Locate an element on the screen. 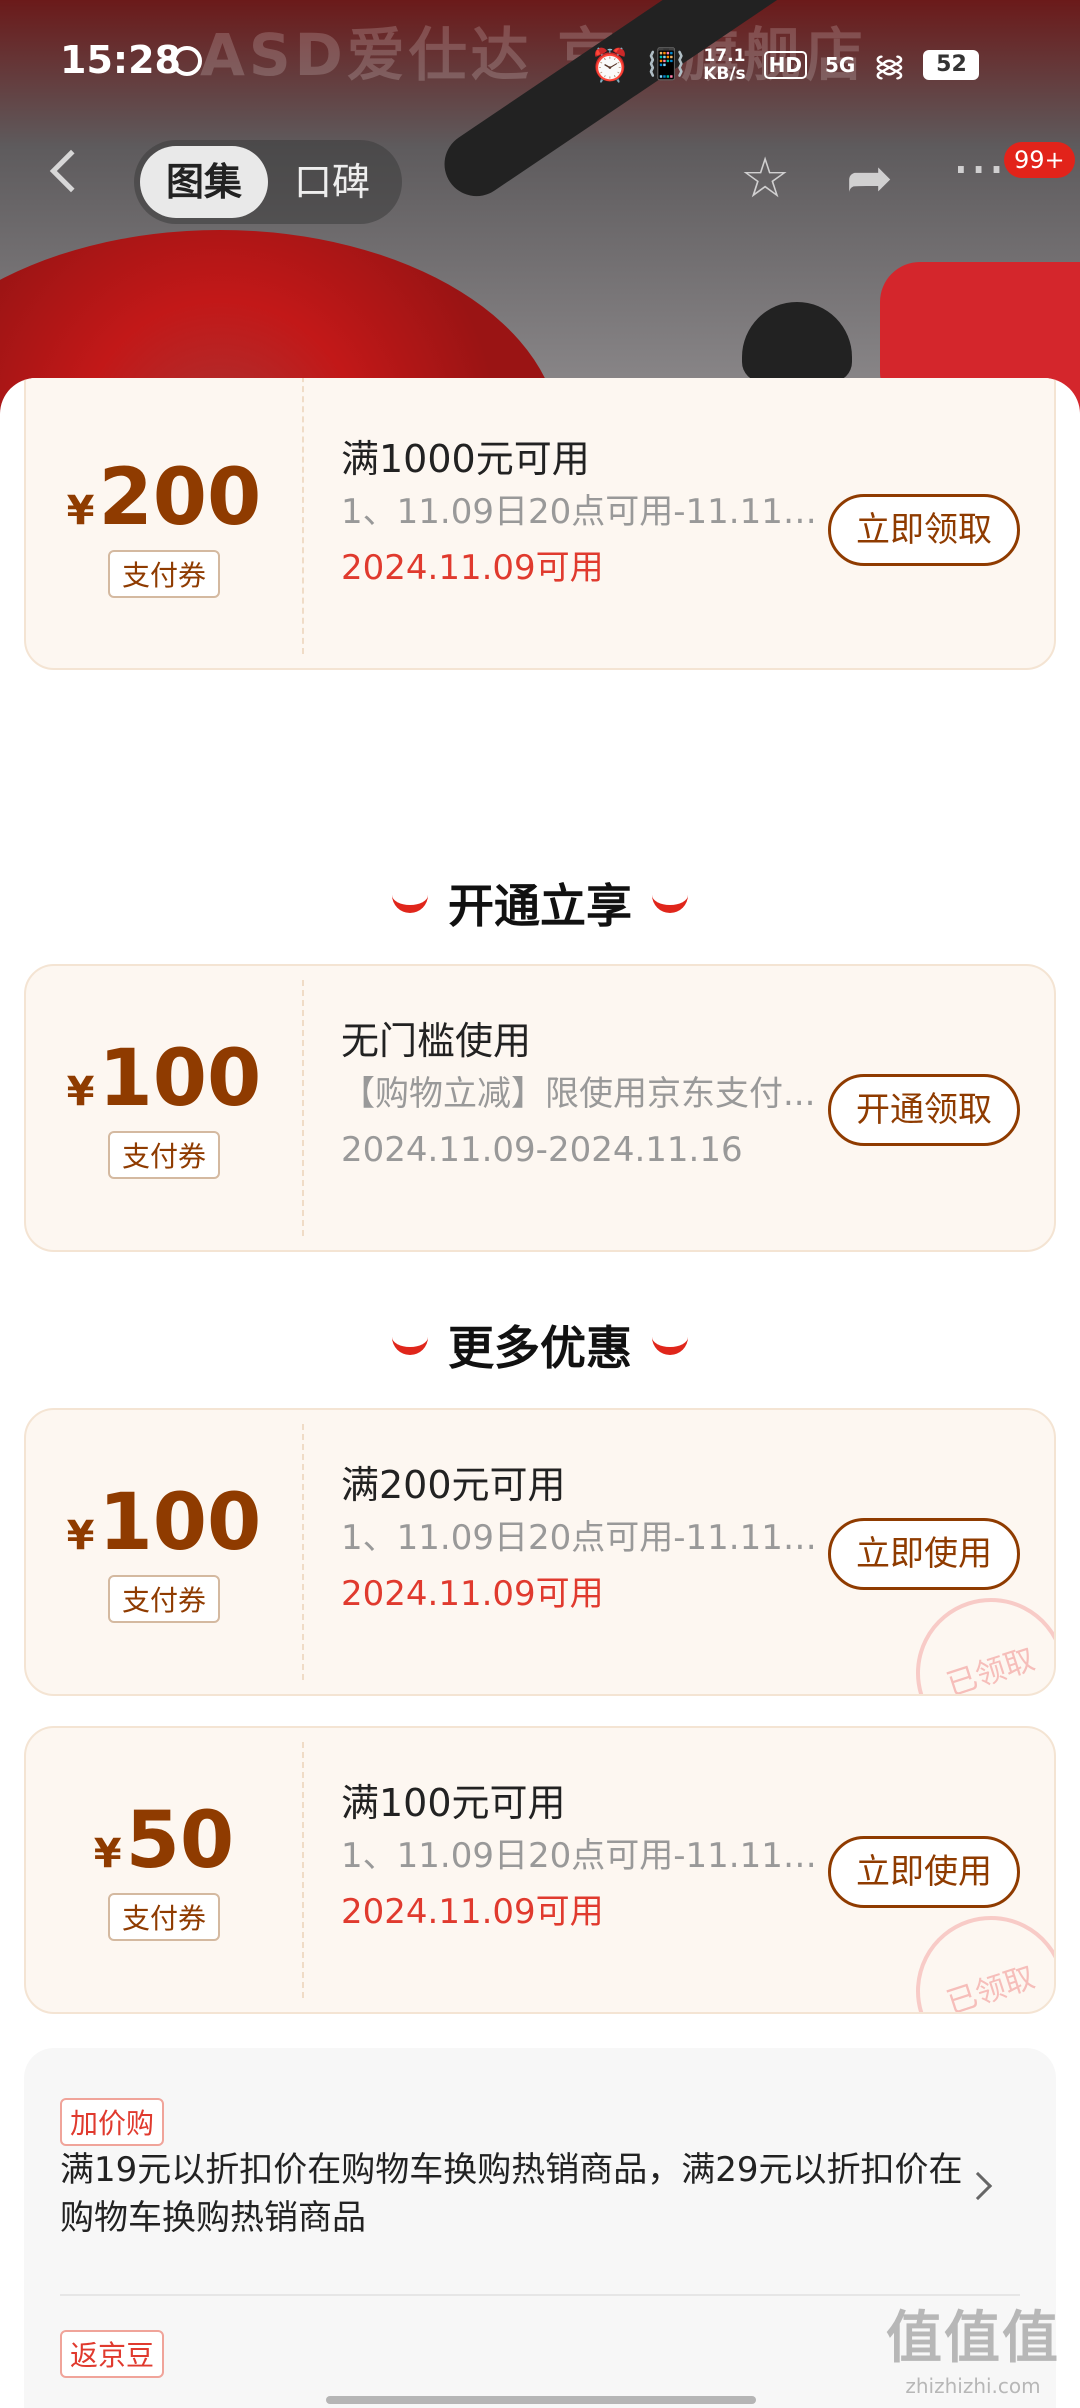 The height and width of the screenshot is (2408, 1080). watermark-logo: 值值值 is located at coordinates (973, 2338).